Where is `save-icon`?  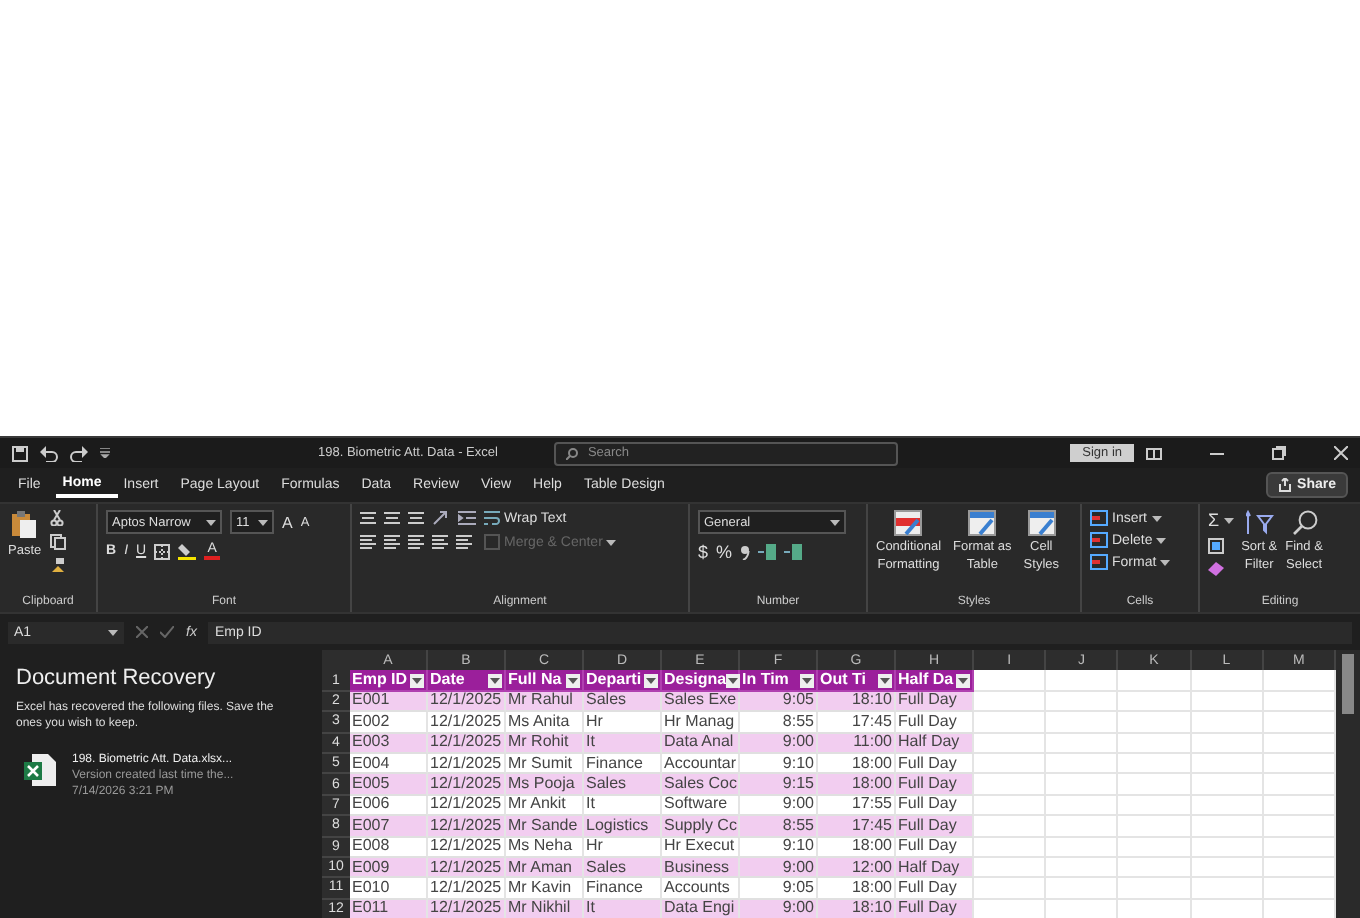 save-icon is located at coordinates (20, 453).